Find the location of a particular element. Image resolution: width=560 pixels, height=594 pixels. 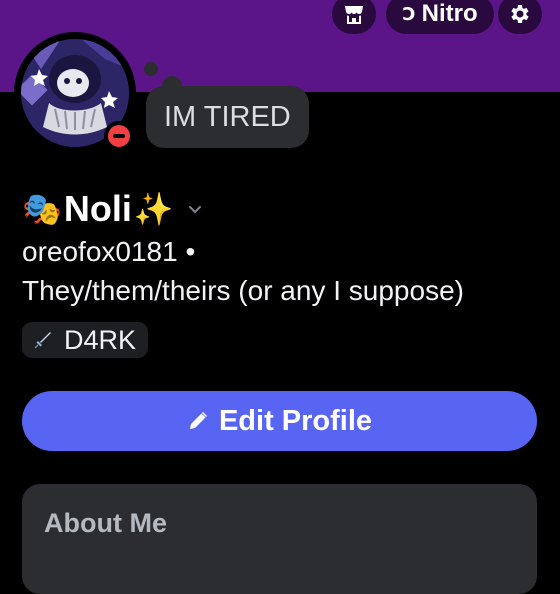

performing-arts-emoji: 🎭 is located at coordinates (42, 209).